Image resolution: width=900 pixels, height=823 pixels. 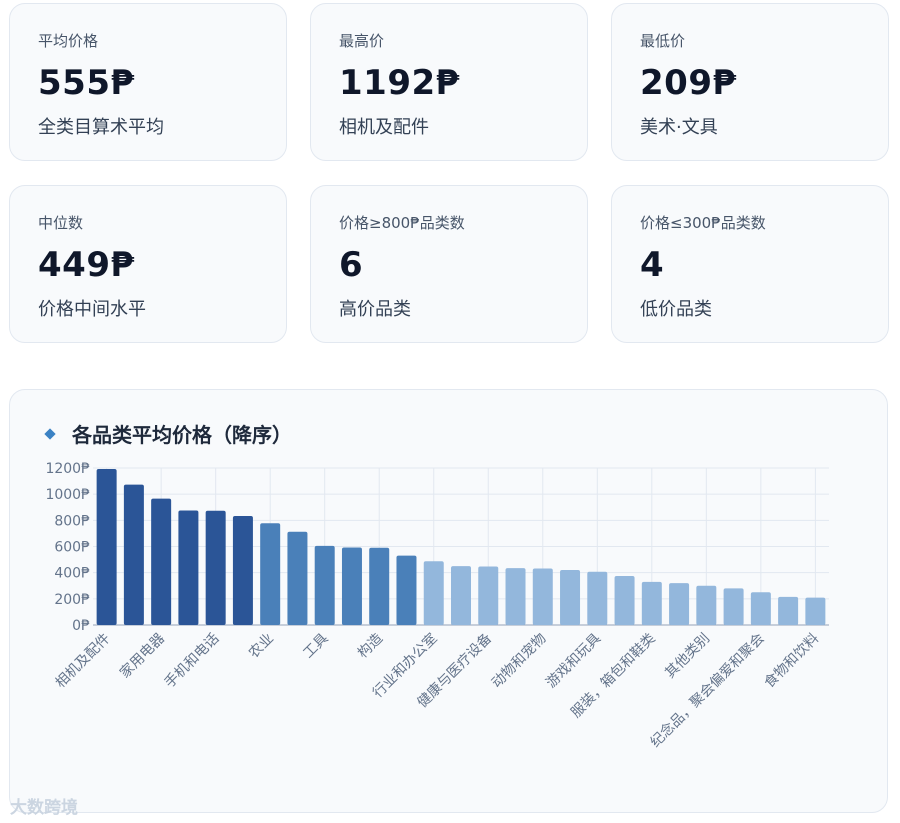 I want to click on x-tick-label: 食物和饮料, so click(x=792, y=661).